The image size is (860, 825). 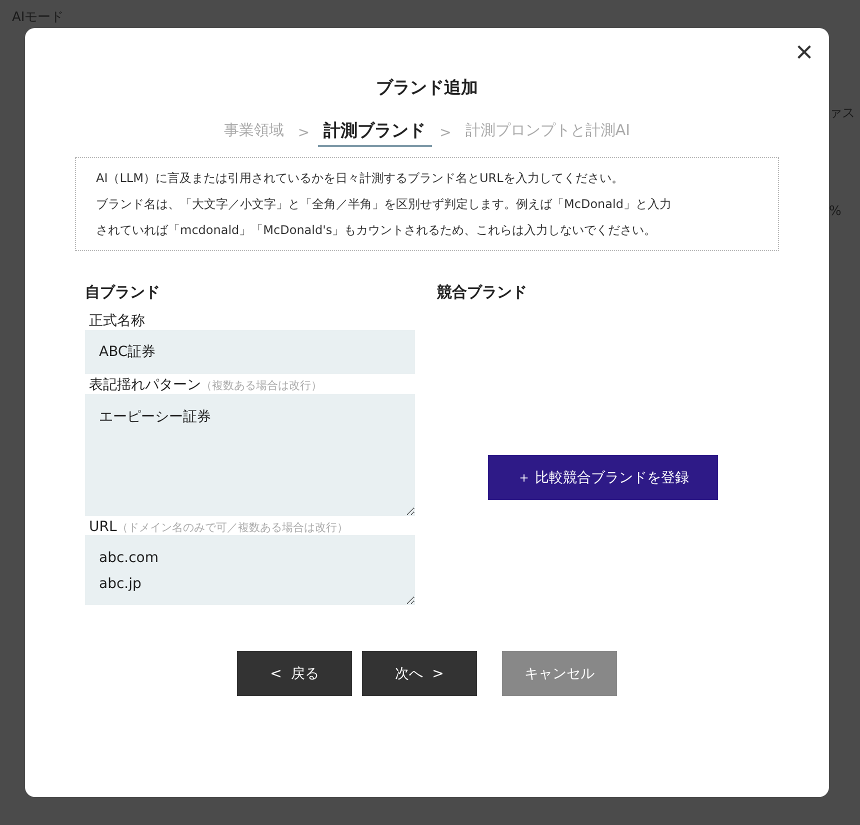 I want to click on field-label: 正式名称, so click(x=117, y=321).